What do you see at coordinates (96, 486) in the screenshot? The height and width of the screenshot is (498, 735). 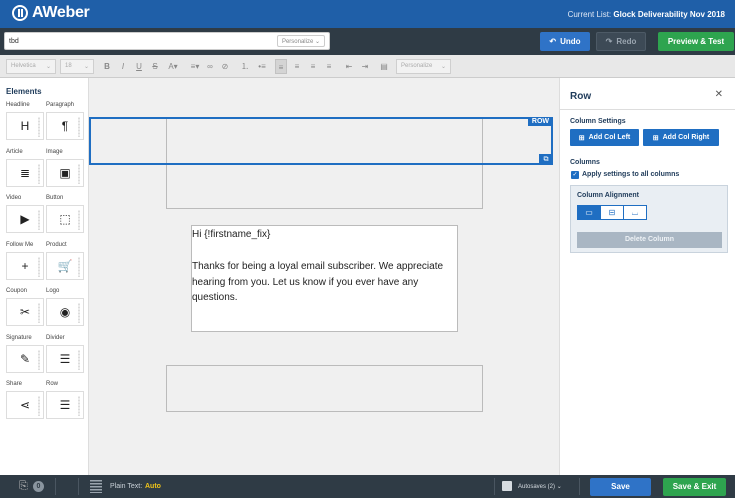 I see `plain-text-icon` at bounding box center [96, 486].